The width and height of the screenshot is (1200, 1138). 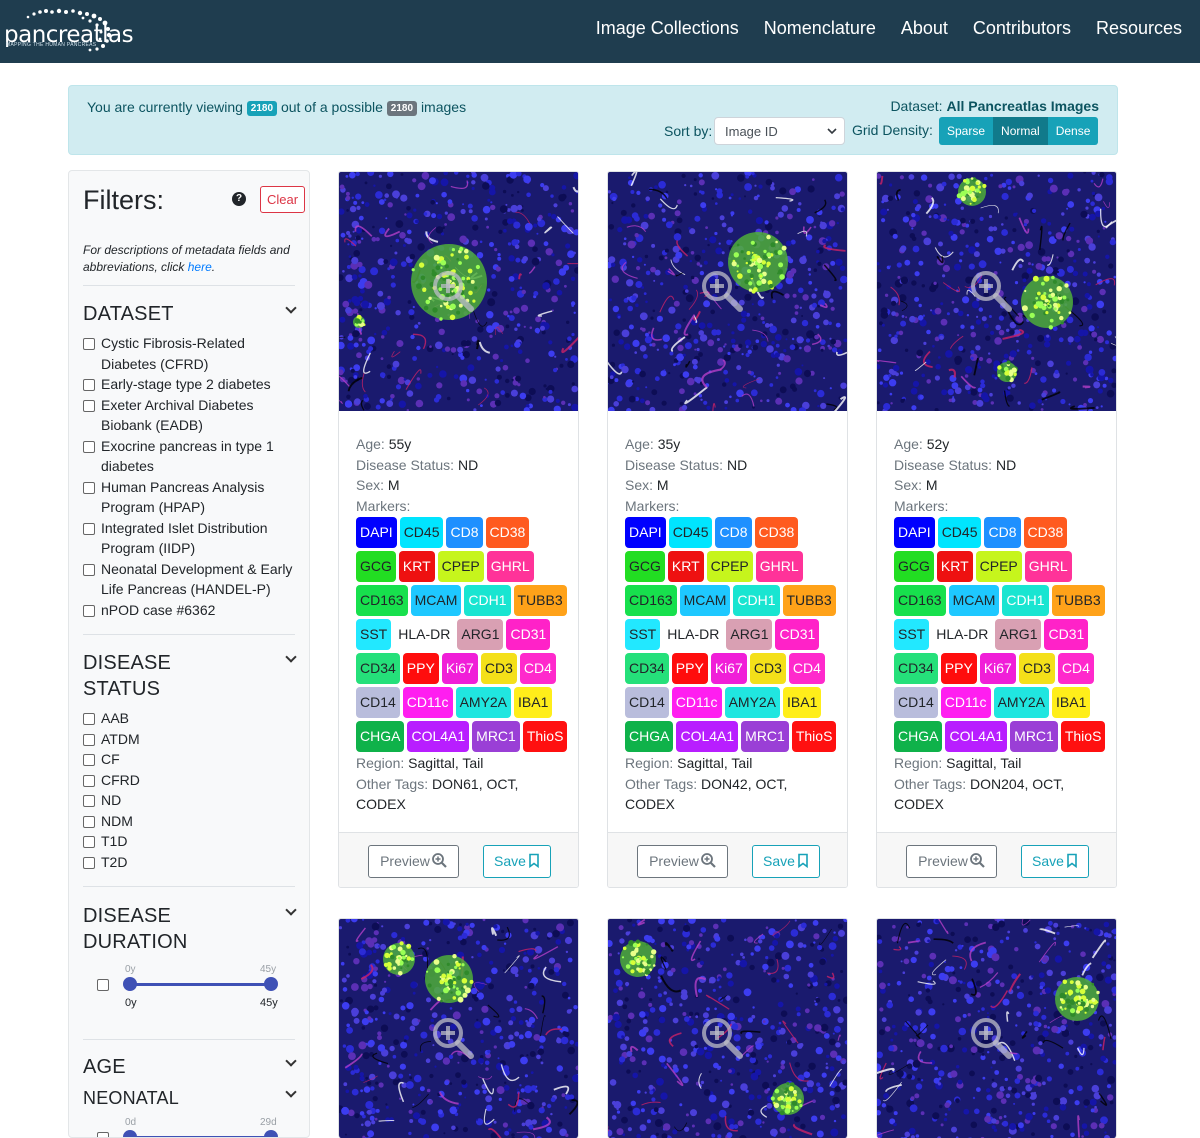 What do you see at coordinates (463, 702) in the screenshot?
I see `marker-row: CD14 CD11c AMY2A IBA1` at bounding box center [463, 702].